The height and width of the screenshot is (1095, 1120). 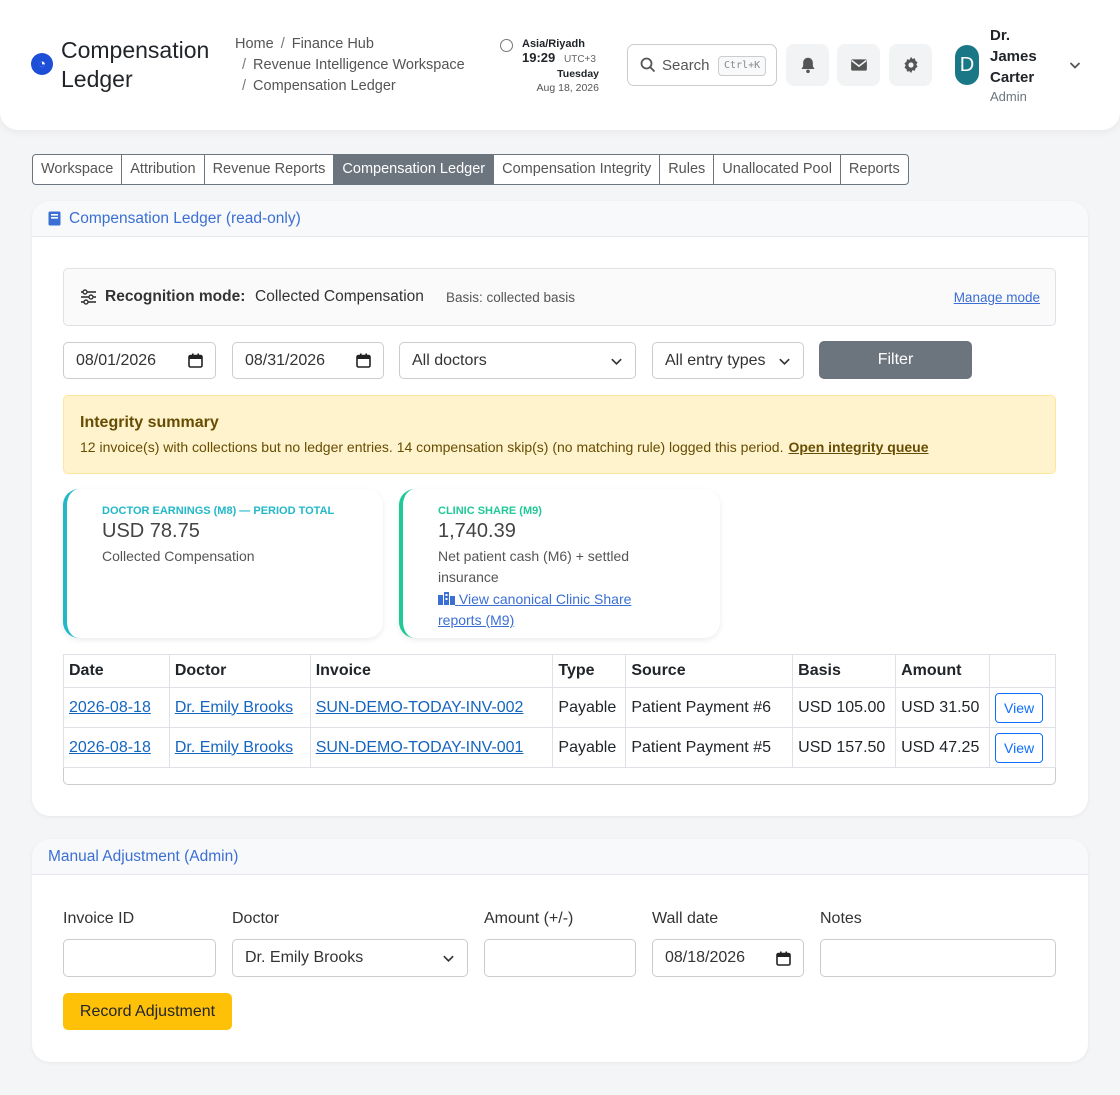 I want to click on doctor-earnings-label: Doctor Earnings (M8) — Period Total, so click(x=218, y=511).